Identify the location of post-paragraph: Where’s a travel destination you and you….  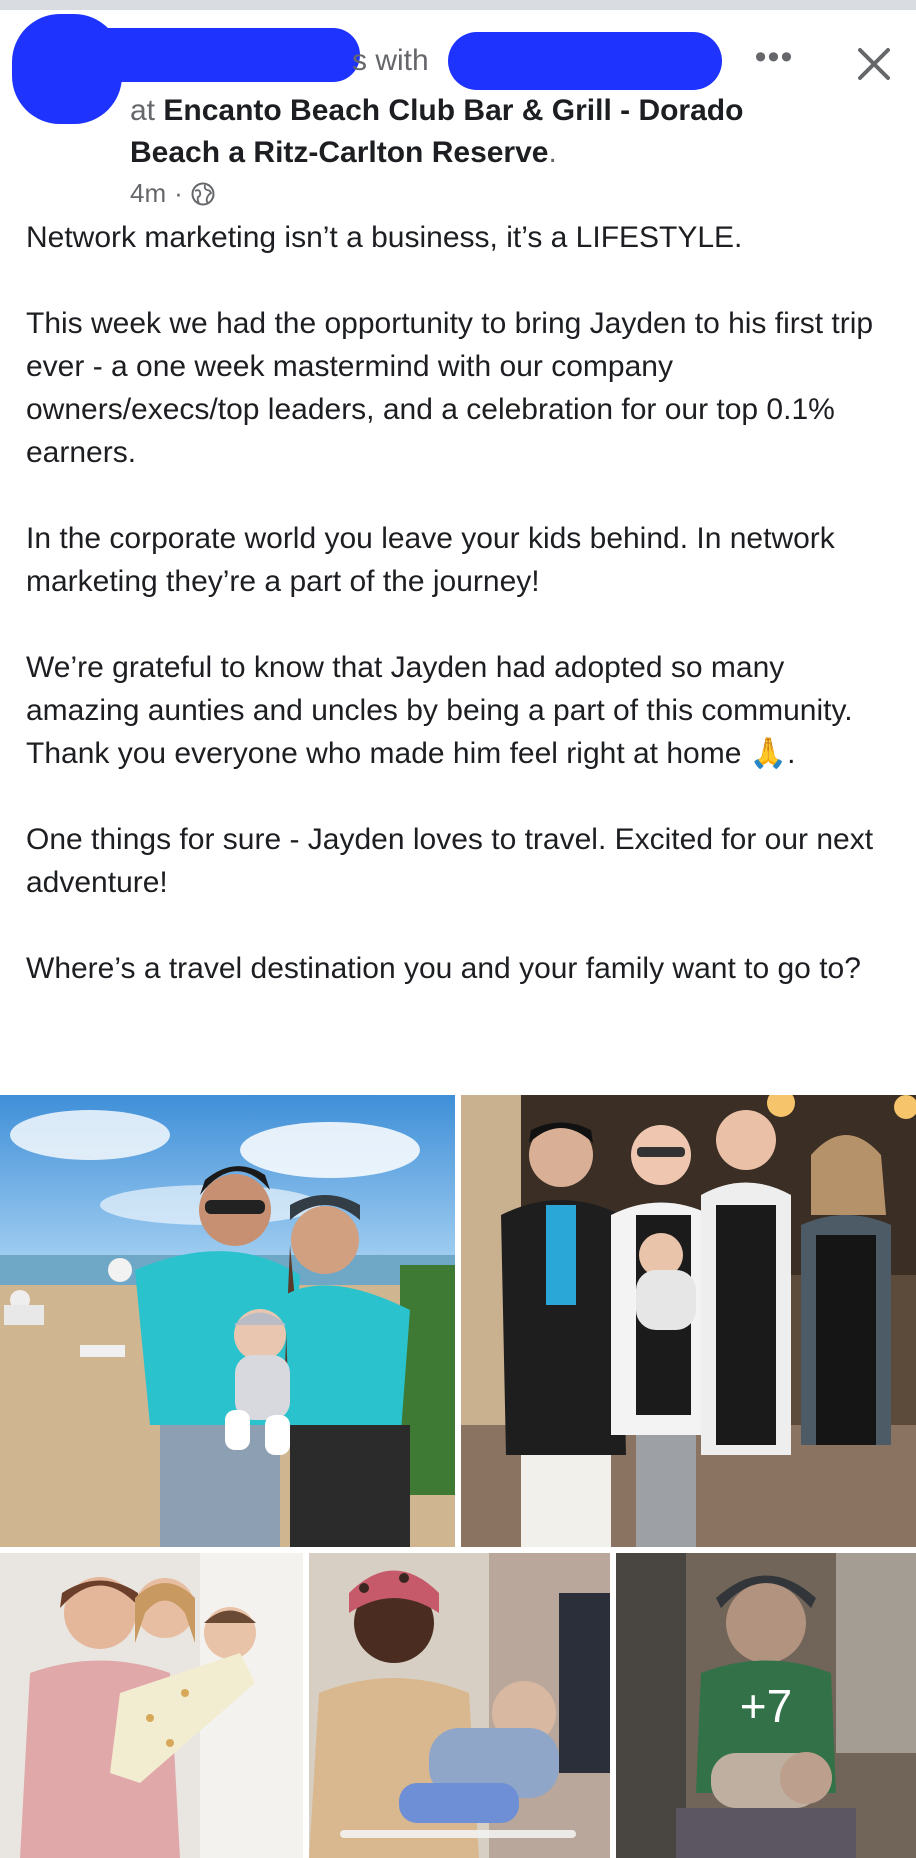
(443, 968).